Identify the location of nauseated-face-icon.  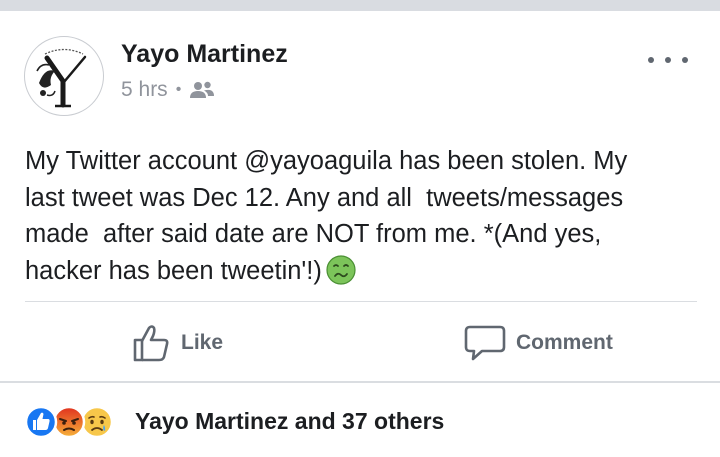
(341, 269).